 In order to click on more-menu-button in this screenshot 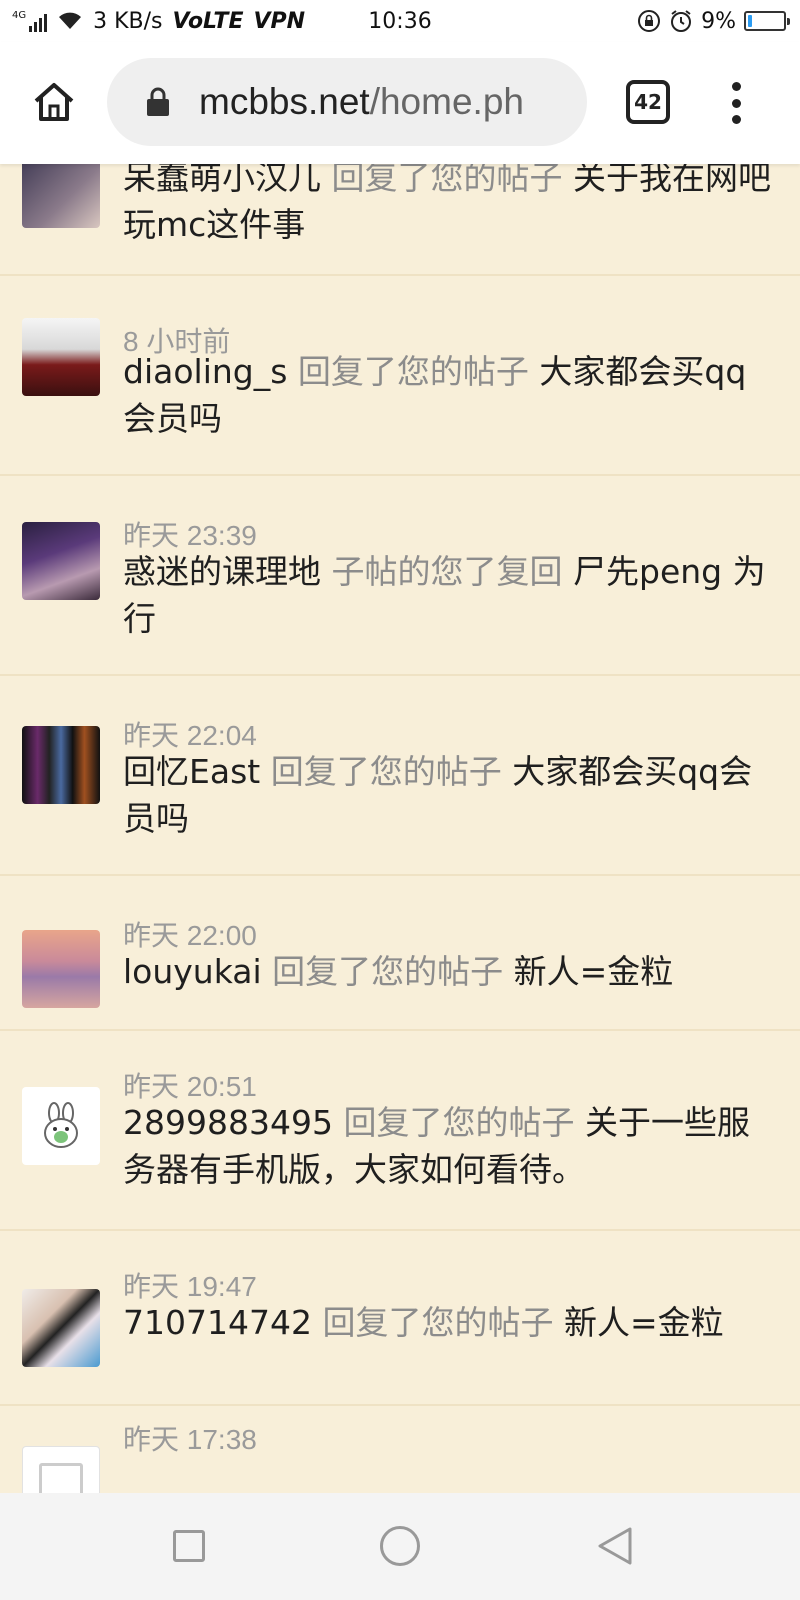, I will do `click(736, 103)`.